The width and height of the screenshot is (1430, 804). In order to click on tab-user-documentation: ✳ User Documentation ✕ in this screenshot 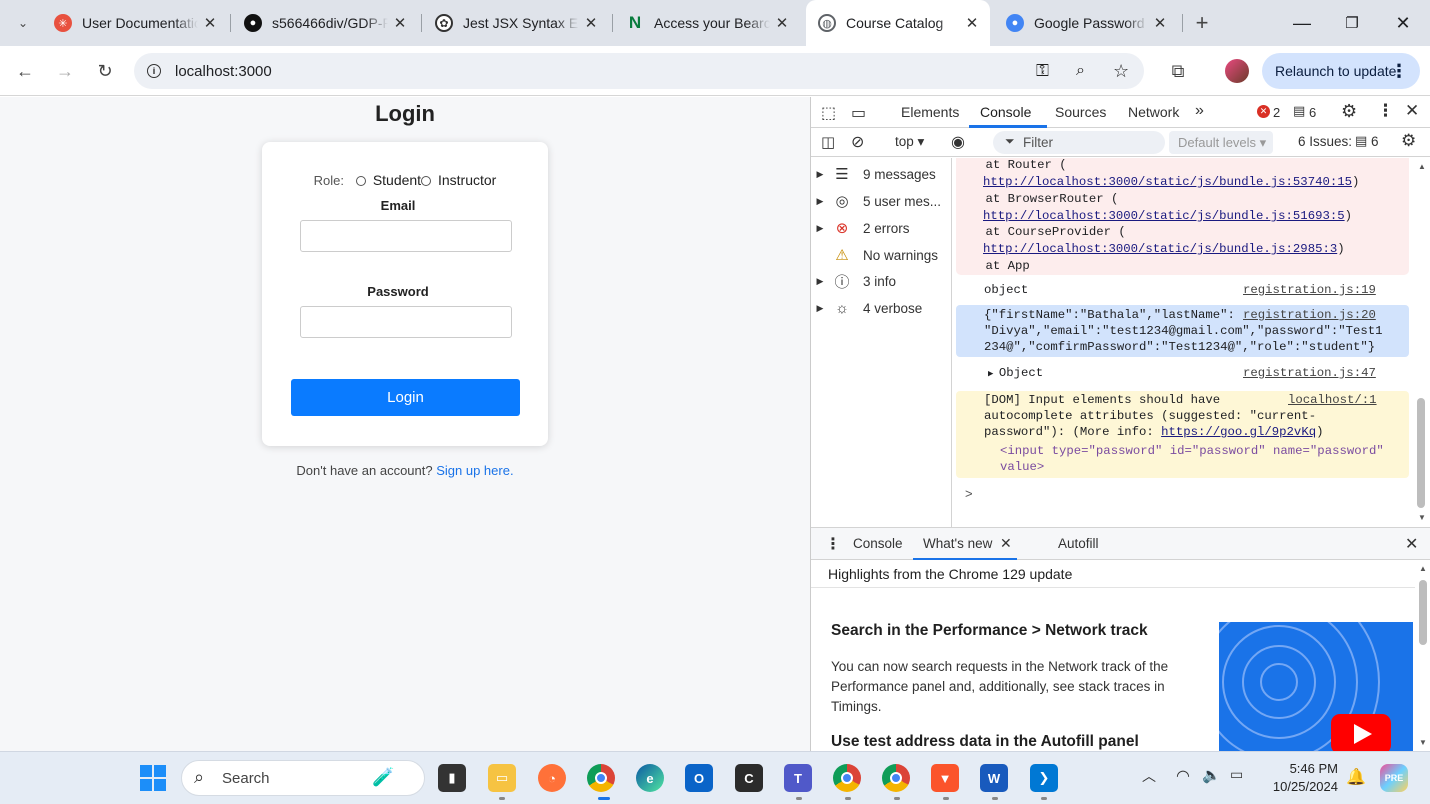, I will do `click(135, 23)`.